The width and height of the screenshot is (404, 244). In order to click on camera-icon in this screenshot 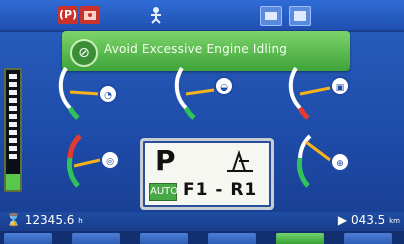, I will do `click(271, 16)`.